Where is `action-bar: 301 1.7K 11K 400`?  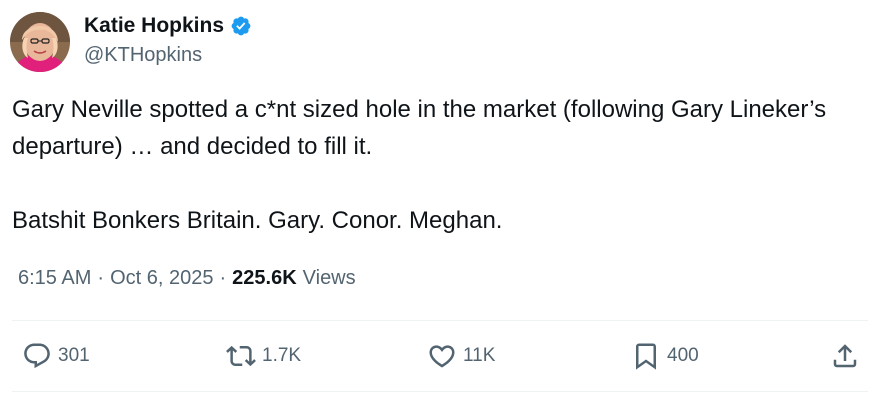 action-bar: 301 1.7K 11K 400 is located at coordinates (440, 356).